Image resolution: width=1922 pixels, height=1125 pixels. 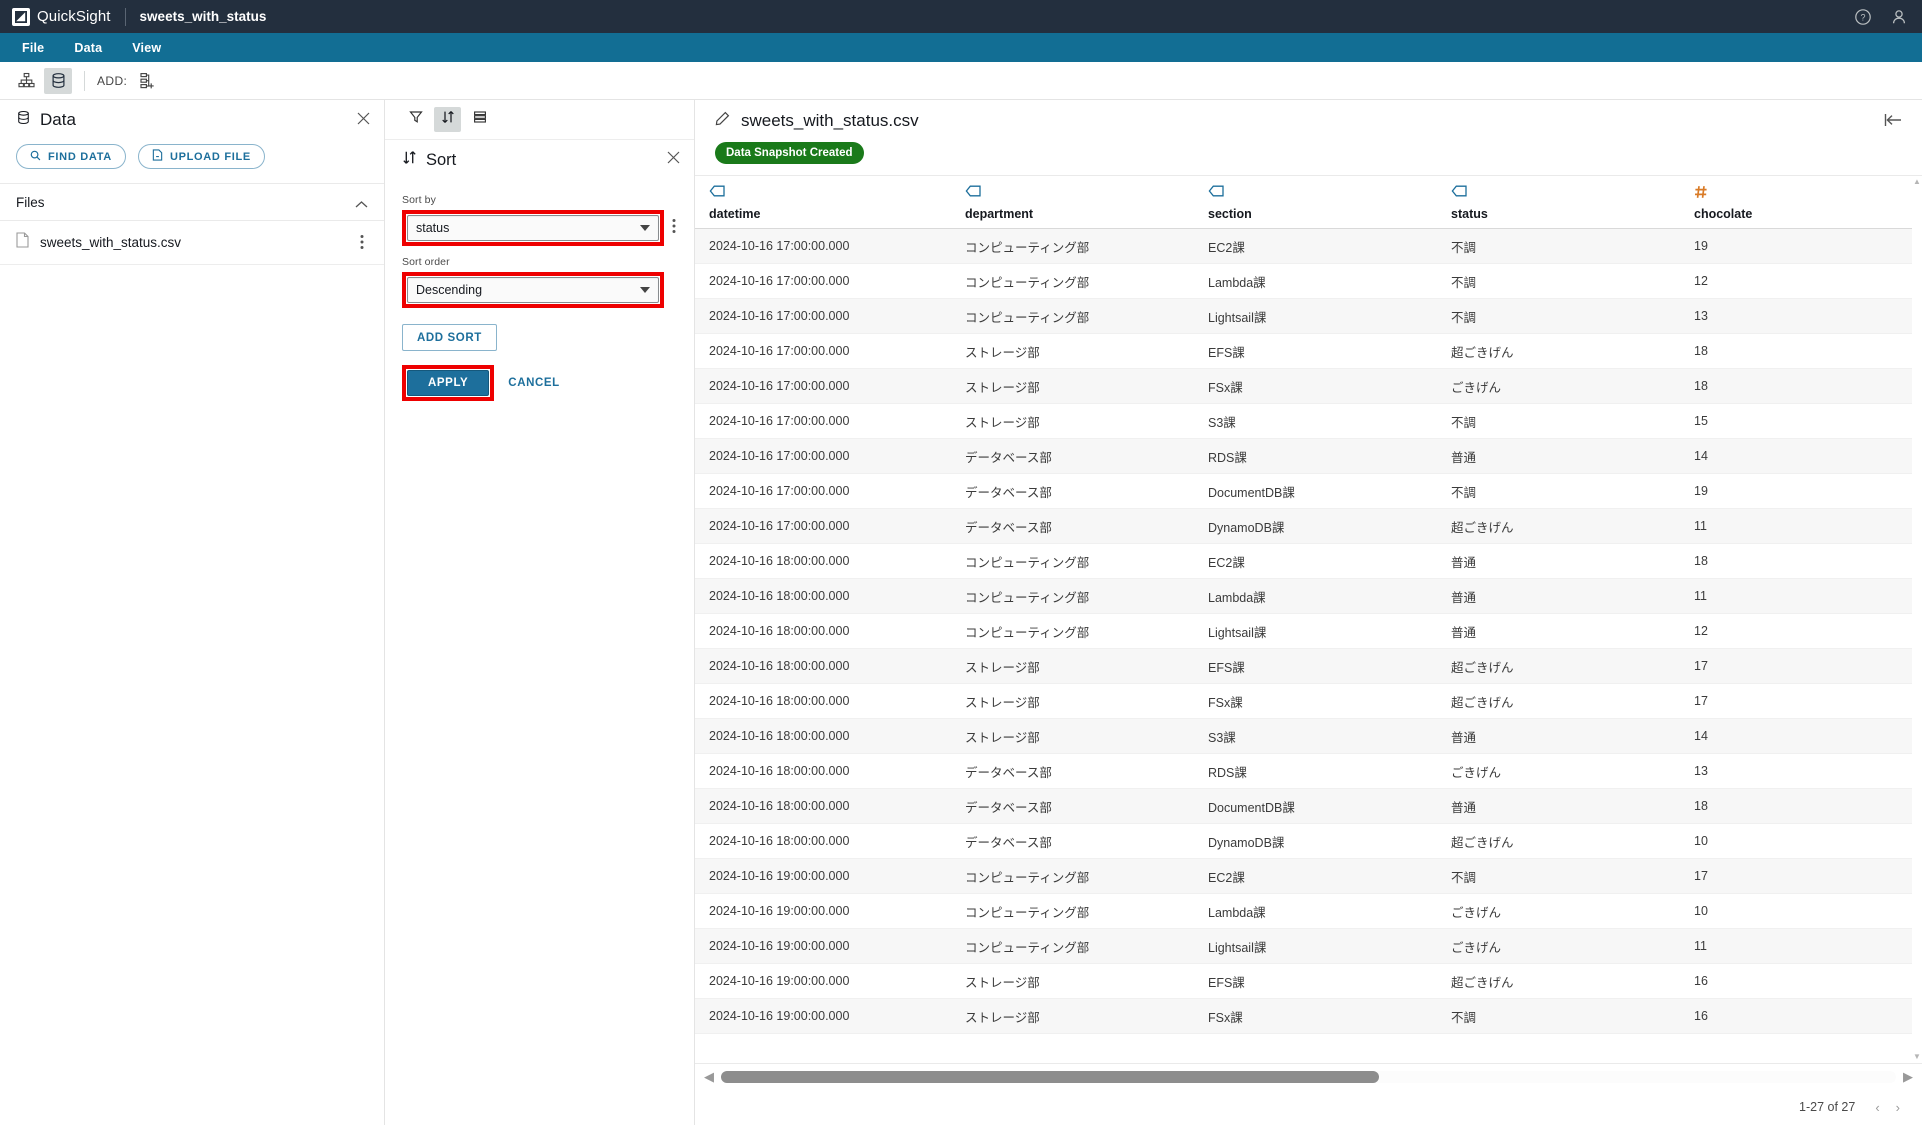 I want to click on table-row: 2024-10-16 19:00:00.000 ストレージ部 FSx課 不調 16, so click(x=1308, y=1016).